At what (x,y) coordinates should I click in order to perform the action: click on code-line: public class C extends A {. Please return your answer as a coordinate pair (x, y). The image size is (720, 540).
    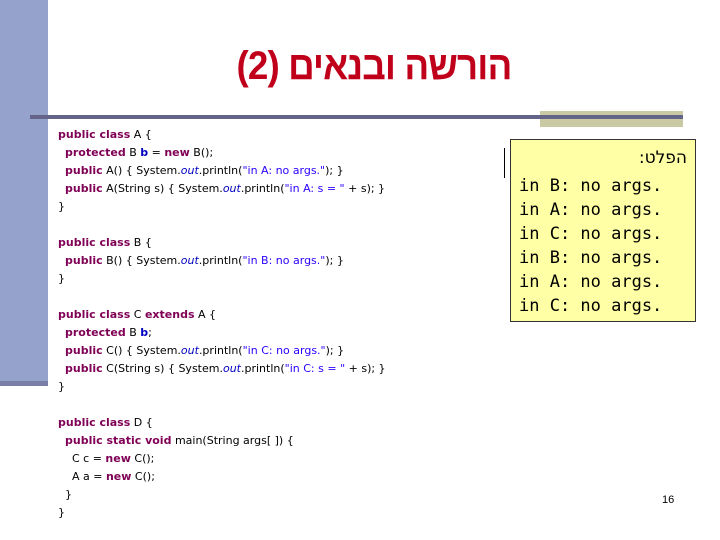
    Looking at the image, I should click on (222, 315).